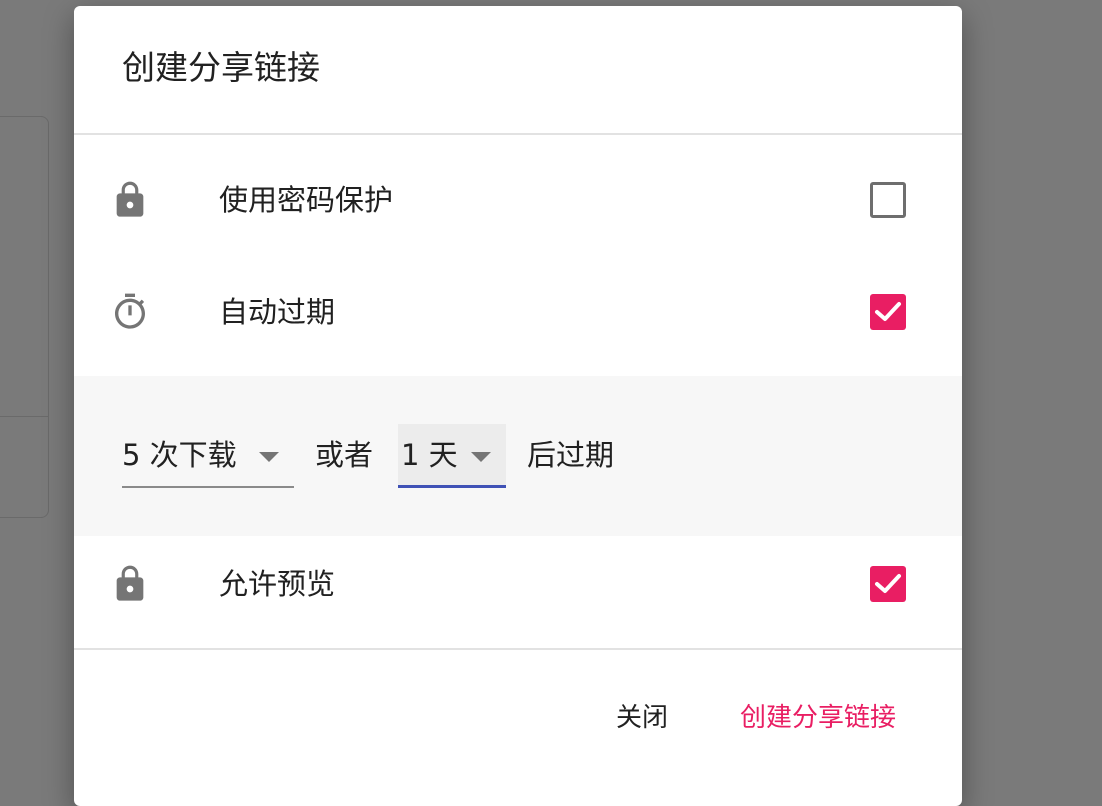  I want to click on background-card, so click(24, 317).